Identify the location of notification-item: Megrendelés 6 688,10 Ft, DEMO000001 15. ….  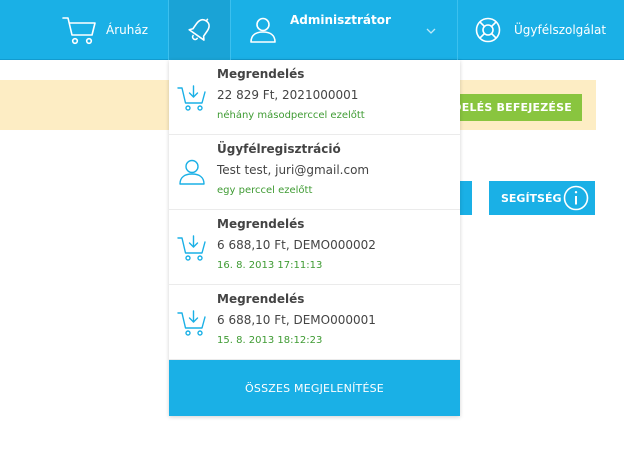
(314, 322).